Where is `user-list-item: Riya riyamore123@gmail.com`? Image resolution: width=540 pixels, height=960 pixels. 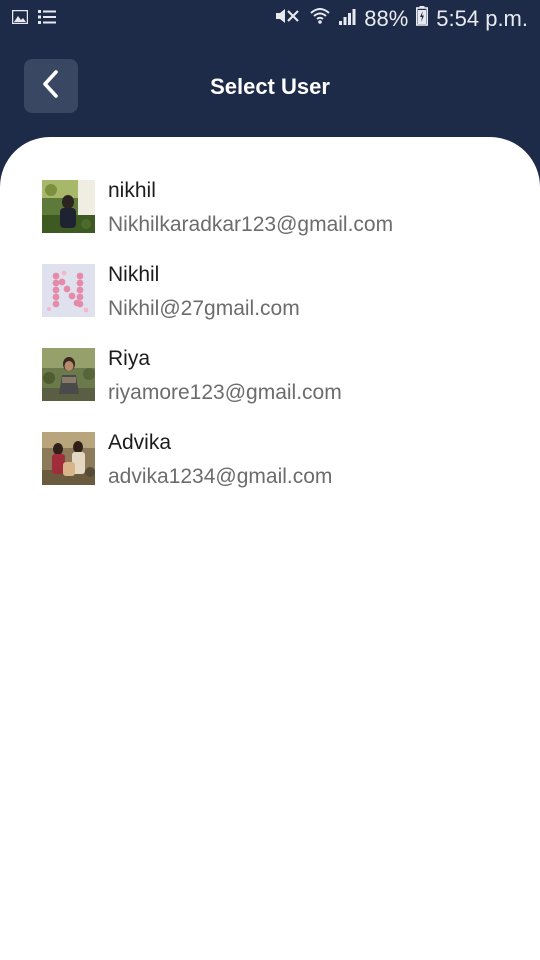
user-list-item: Riya riyamore123@gmail.com is located at coordinates (277, 389).